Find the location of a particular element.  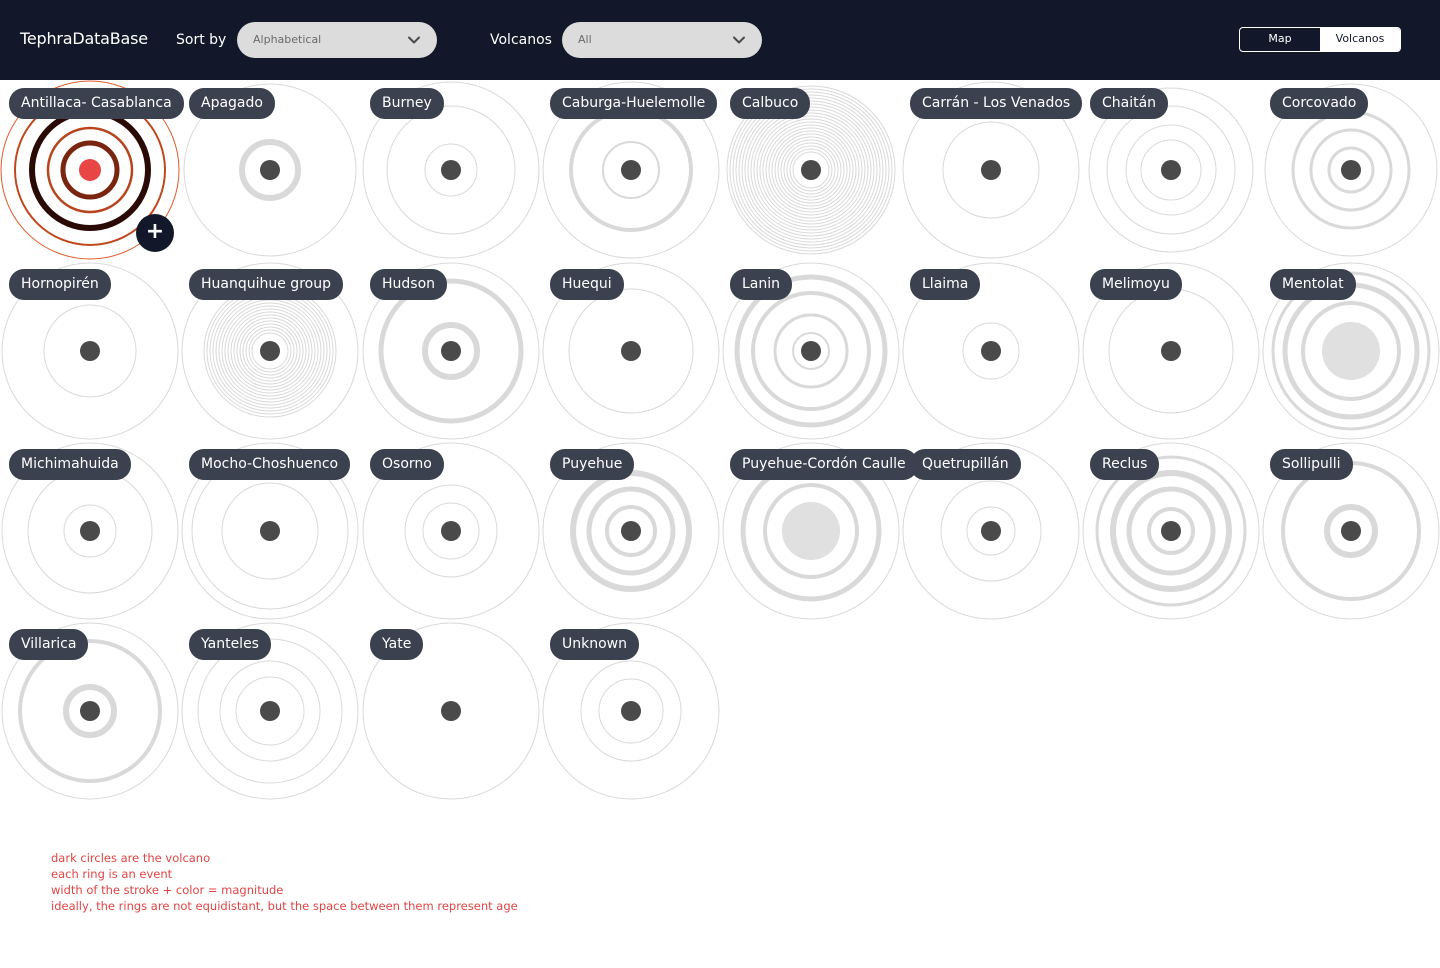

volcano-tile: Melimoyu is located at coordinates (1171, 351).